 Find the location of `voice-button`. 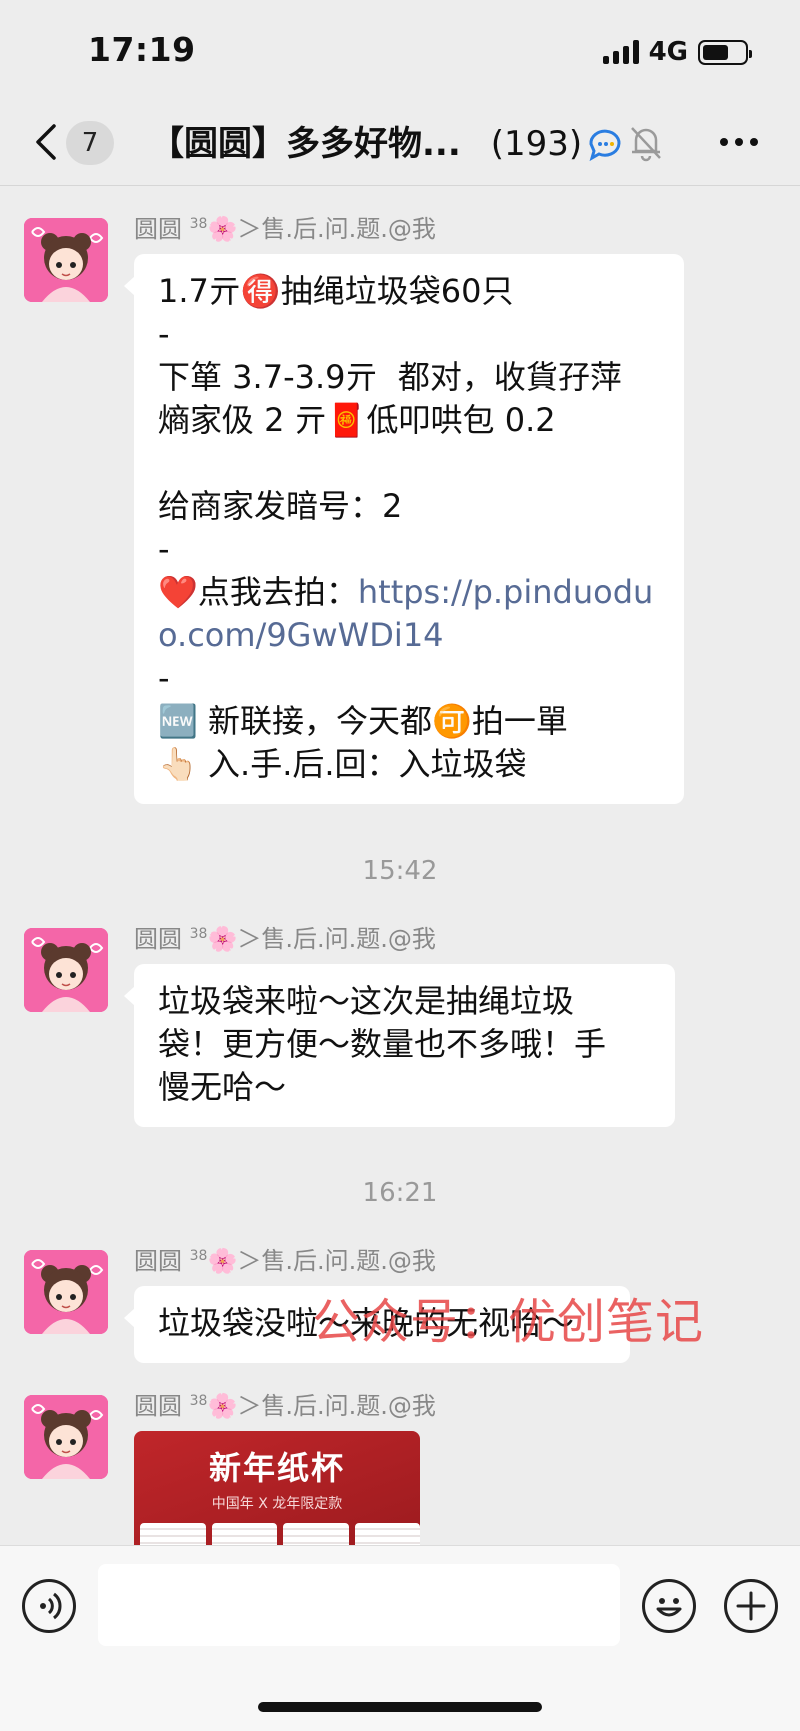

voice-button is located at coordinates (49, 1606).